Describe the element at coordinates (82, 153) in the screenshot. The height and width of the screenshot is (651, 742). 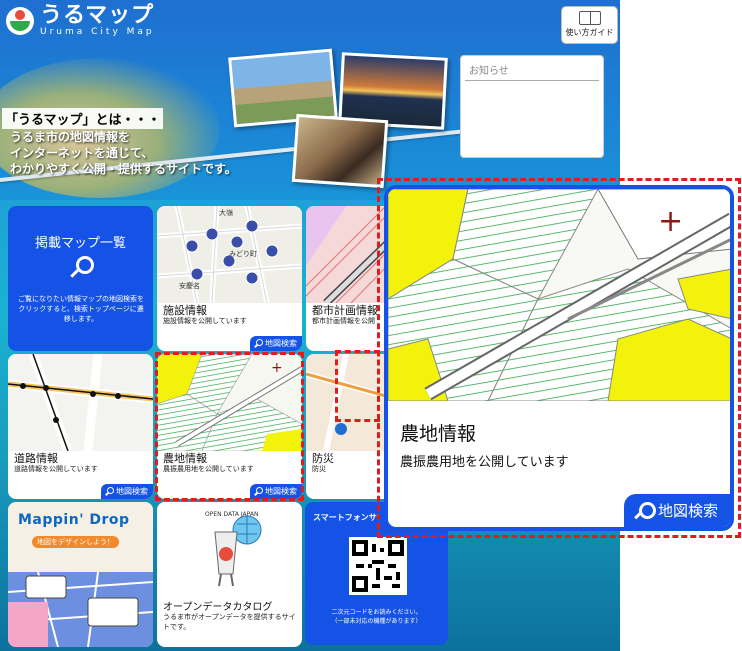
I see `intro-line: インターネットを通じて、` at that location.